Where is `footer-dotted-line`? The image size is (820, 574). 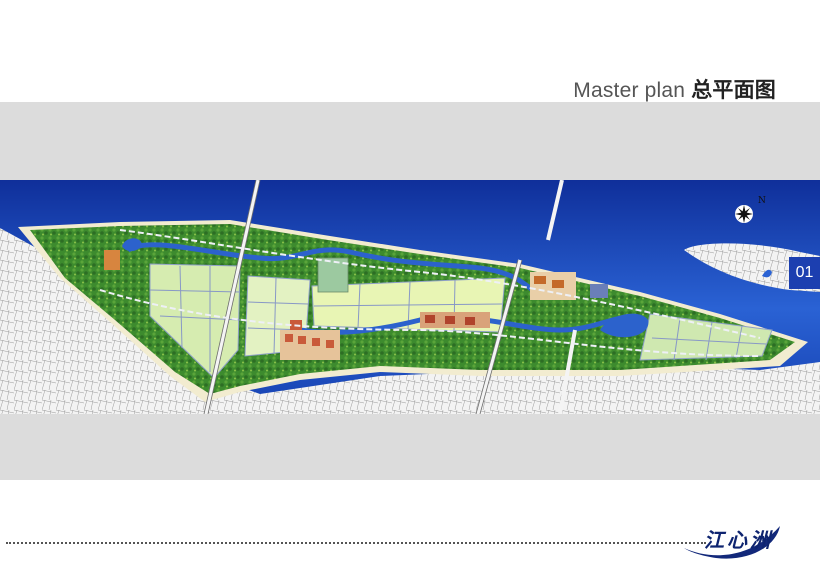
footer-dotted-line is located at coordinates (356, 543).